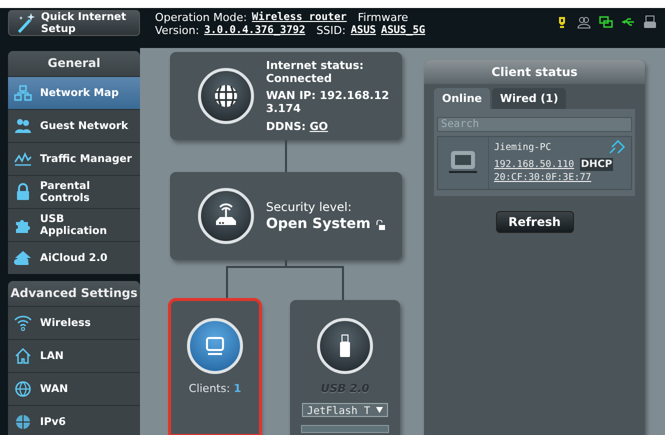 The width and height of the screenshot is (665, 435). Describe the element at coordinates (177, 30) in the screenshot. I see `version-label: Version:` at that location.